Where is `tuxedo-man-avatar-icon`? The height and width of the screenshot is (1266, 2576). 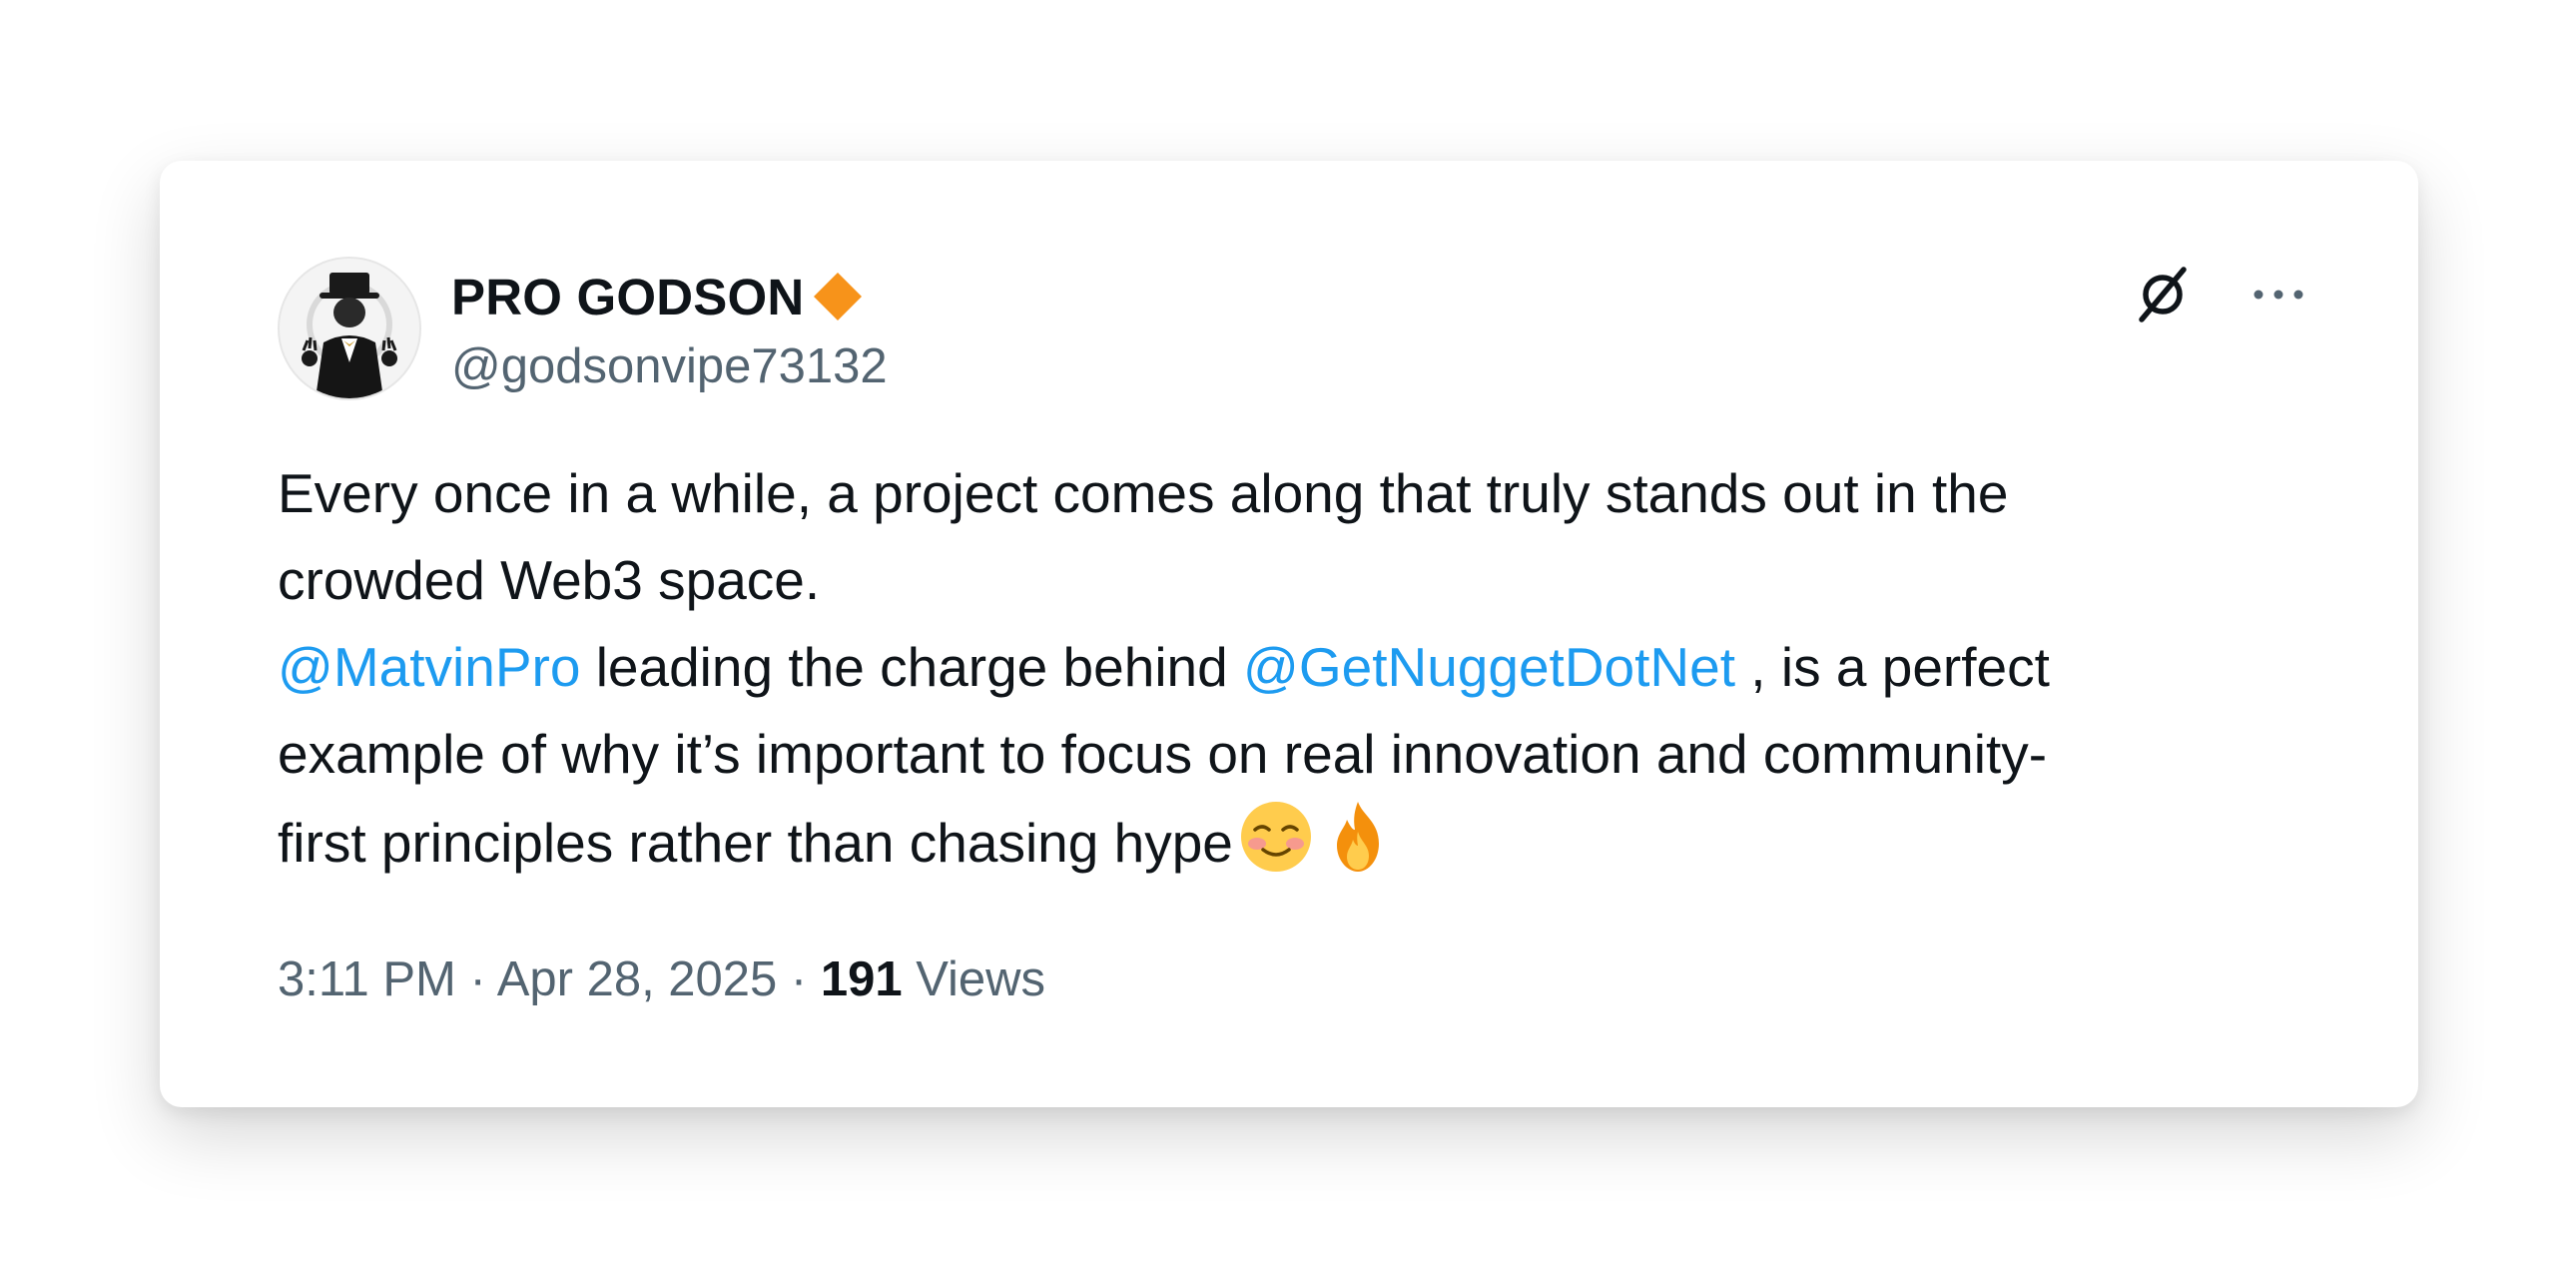
tuxedo-man-avatar-icon is located at coordinates (349, 328).